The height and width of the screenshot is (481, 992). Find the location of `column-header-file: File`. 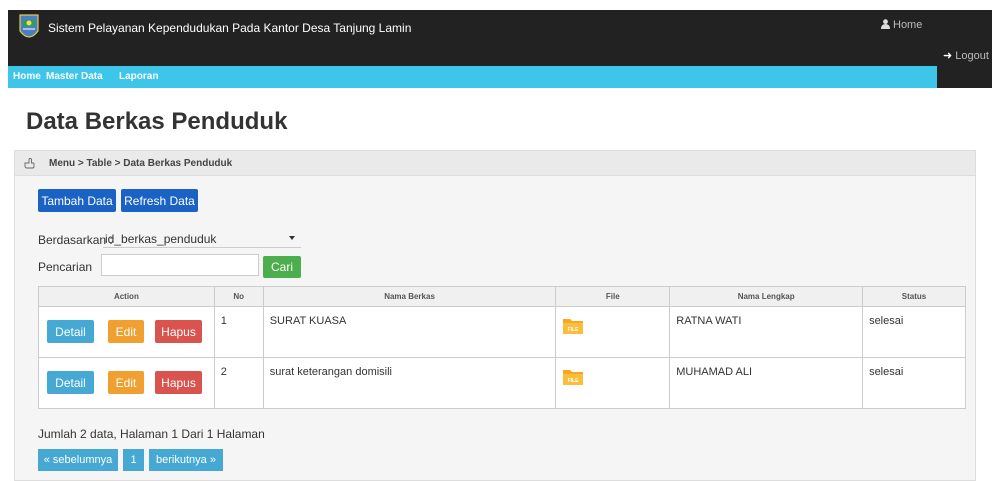

column-header-file: File is located at coordinates (613, 296).